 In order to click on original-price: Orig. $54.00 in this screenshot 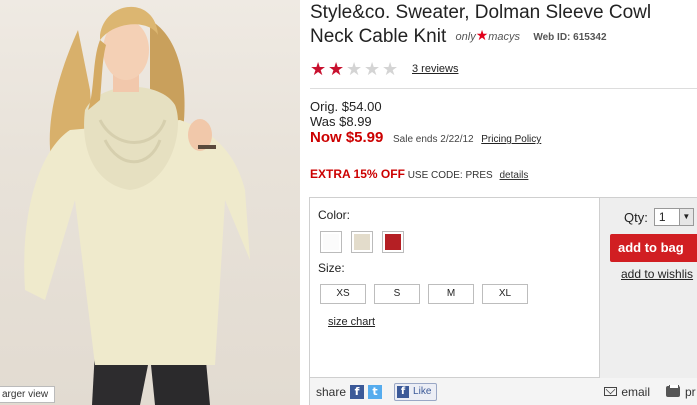, I will do `click(346, 106)`.